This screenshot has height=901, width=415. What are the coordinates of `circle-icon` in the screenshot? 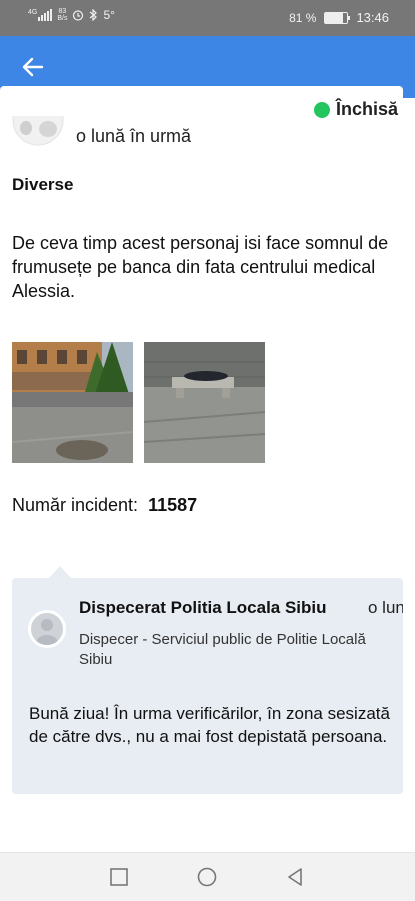 It's located at (207, 877).